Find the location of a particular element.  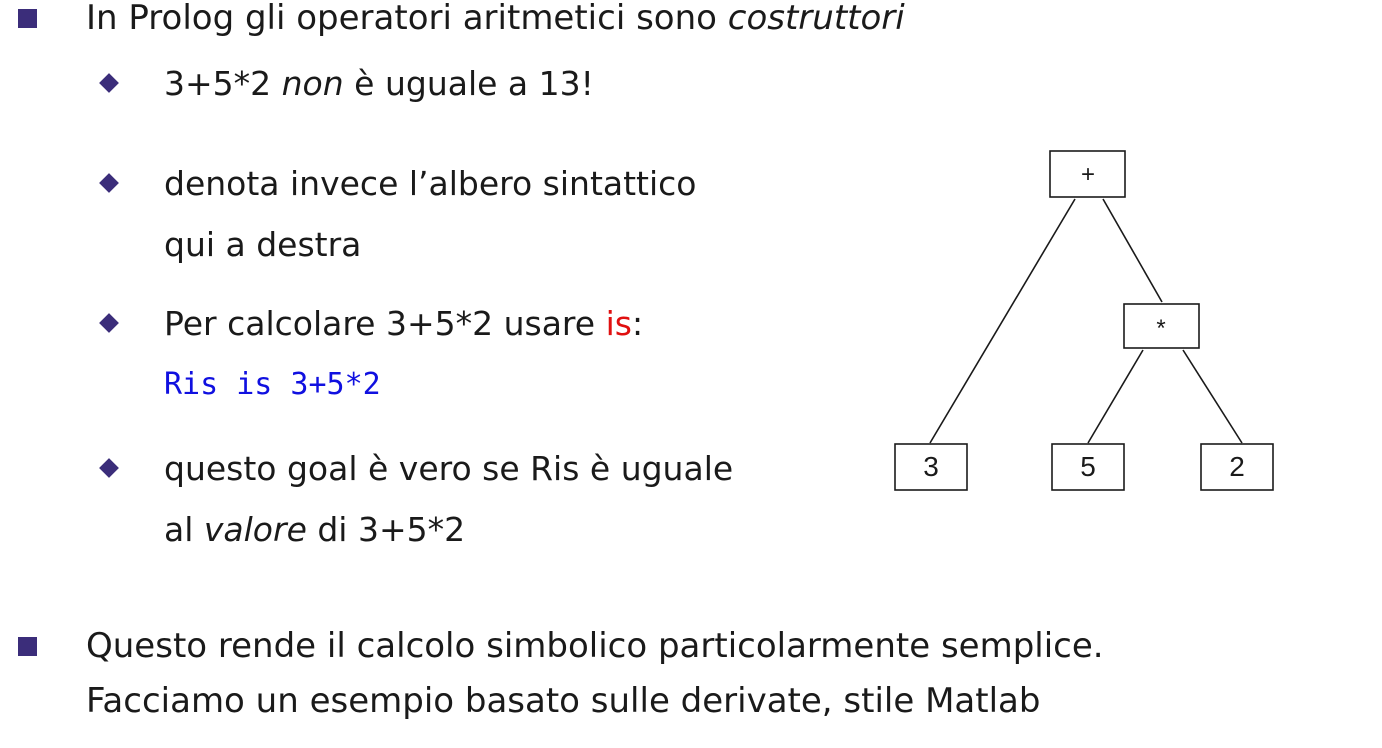

edge-mult-mid is located at coordinates (1115, 396).